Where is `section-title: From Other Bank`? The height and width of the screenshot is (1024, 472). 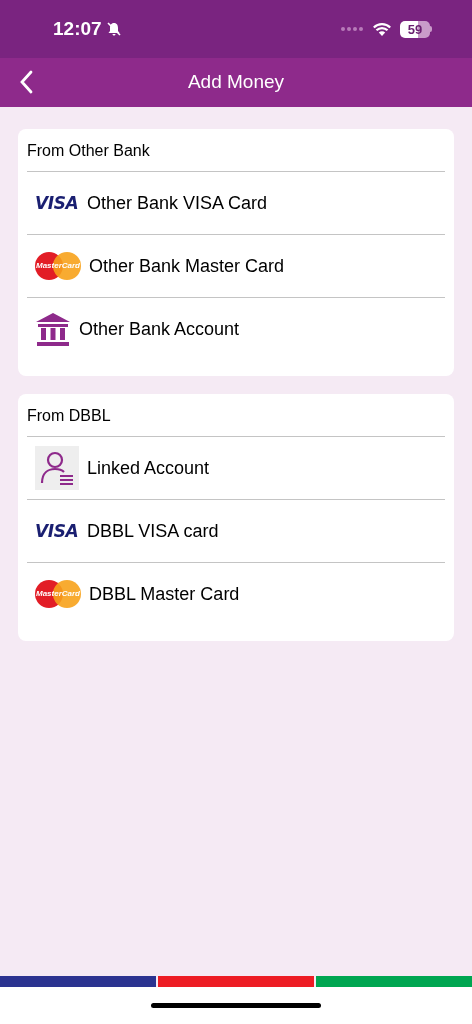 section-title: From Other Bank is located at coordinates (89, 151).